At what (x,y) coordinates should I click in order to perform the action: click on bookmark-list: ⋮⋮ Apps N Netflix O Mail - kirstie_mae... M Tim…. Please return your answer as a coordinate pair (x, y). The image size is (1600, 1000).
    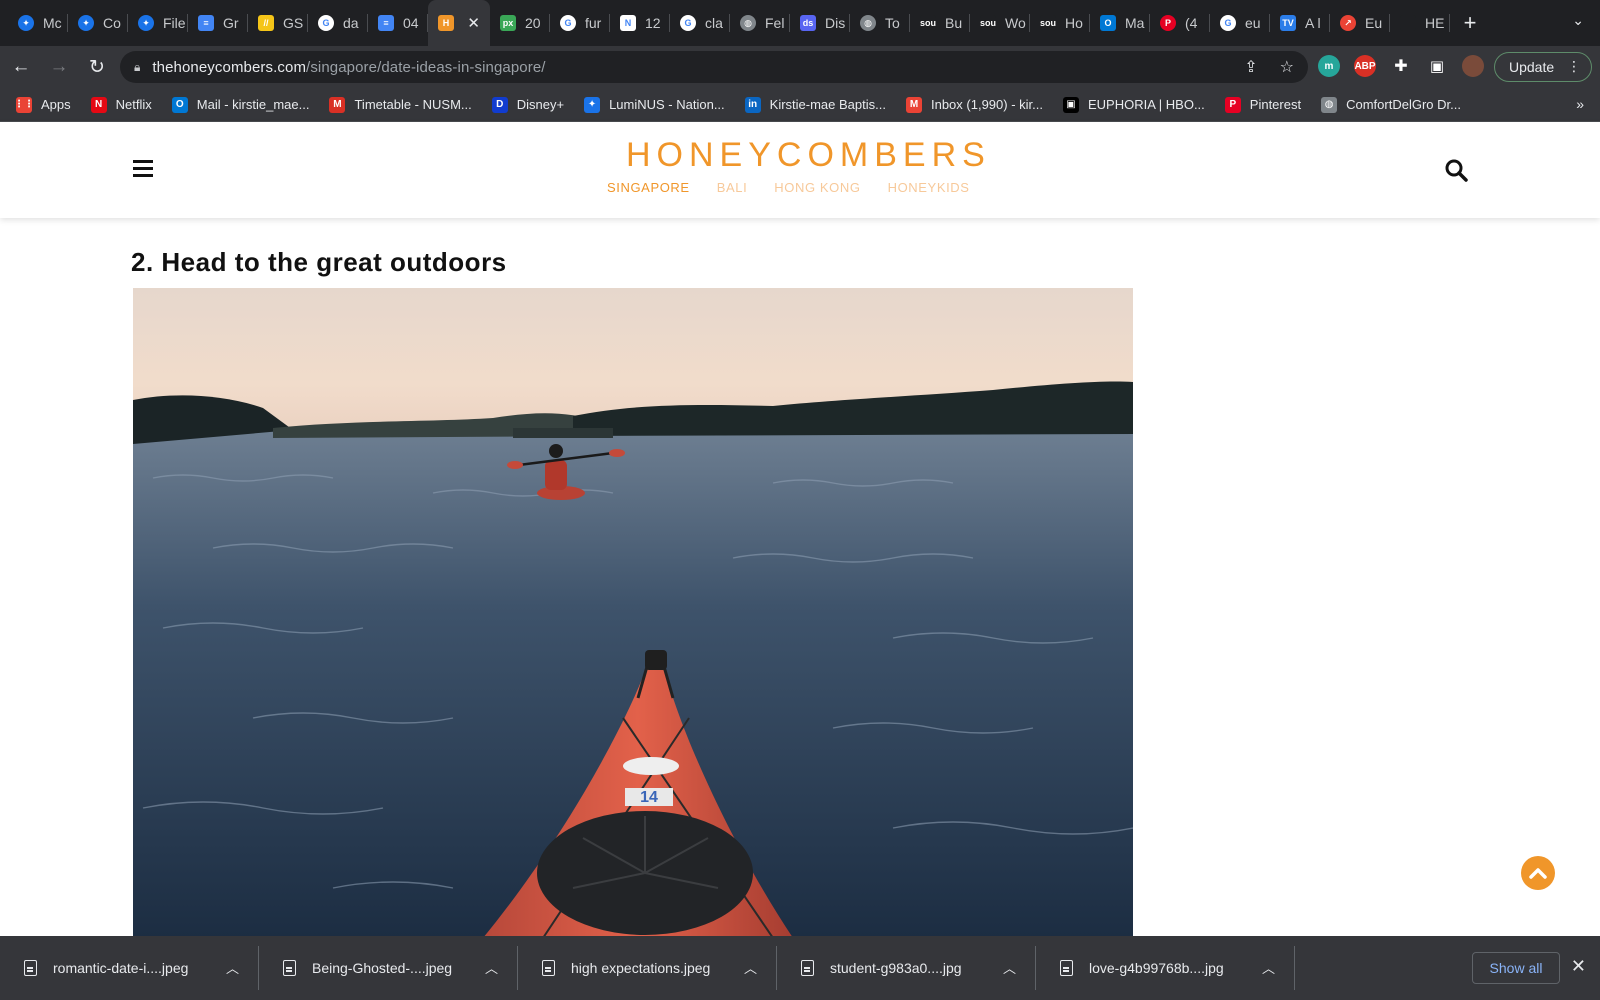
    Looking at the image, I should click on (747, 104).